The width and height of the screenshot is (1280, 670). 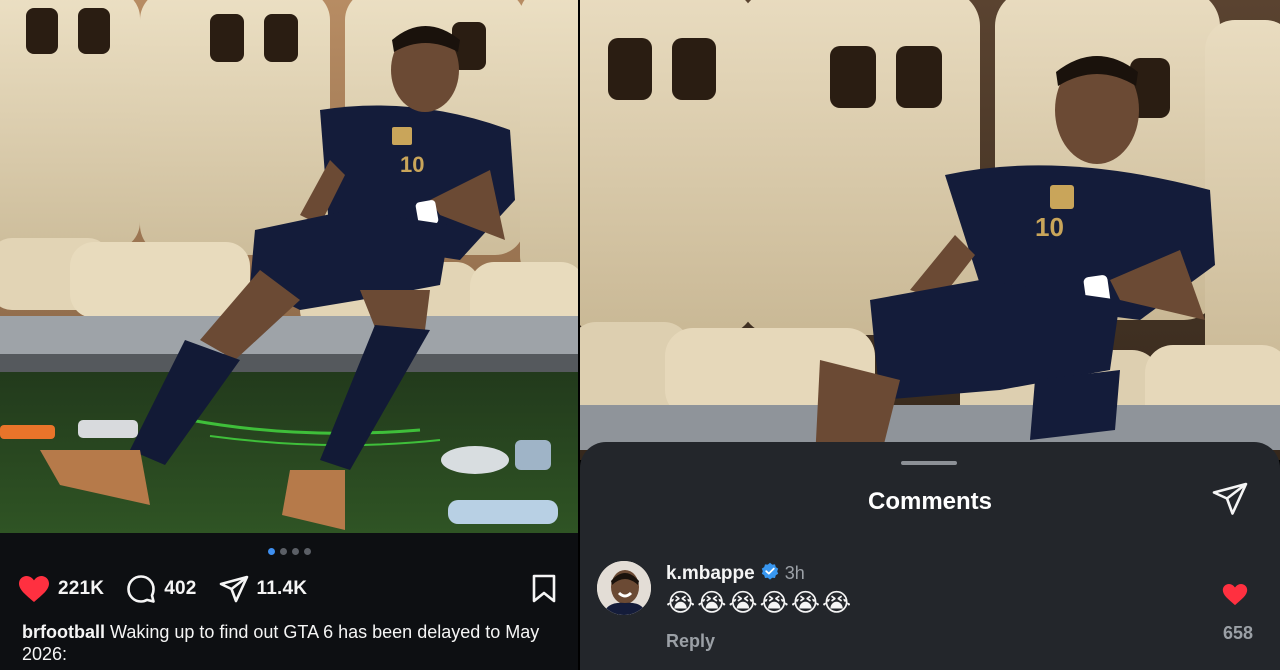 I want to click on comment-like-count: 658, so click(x=1237, y=633).